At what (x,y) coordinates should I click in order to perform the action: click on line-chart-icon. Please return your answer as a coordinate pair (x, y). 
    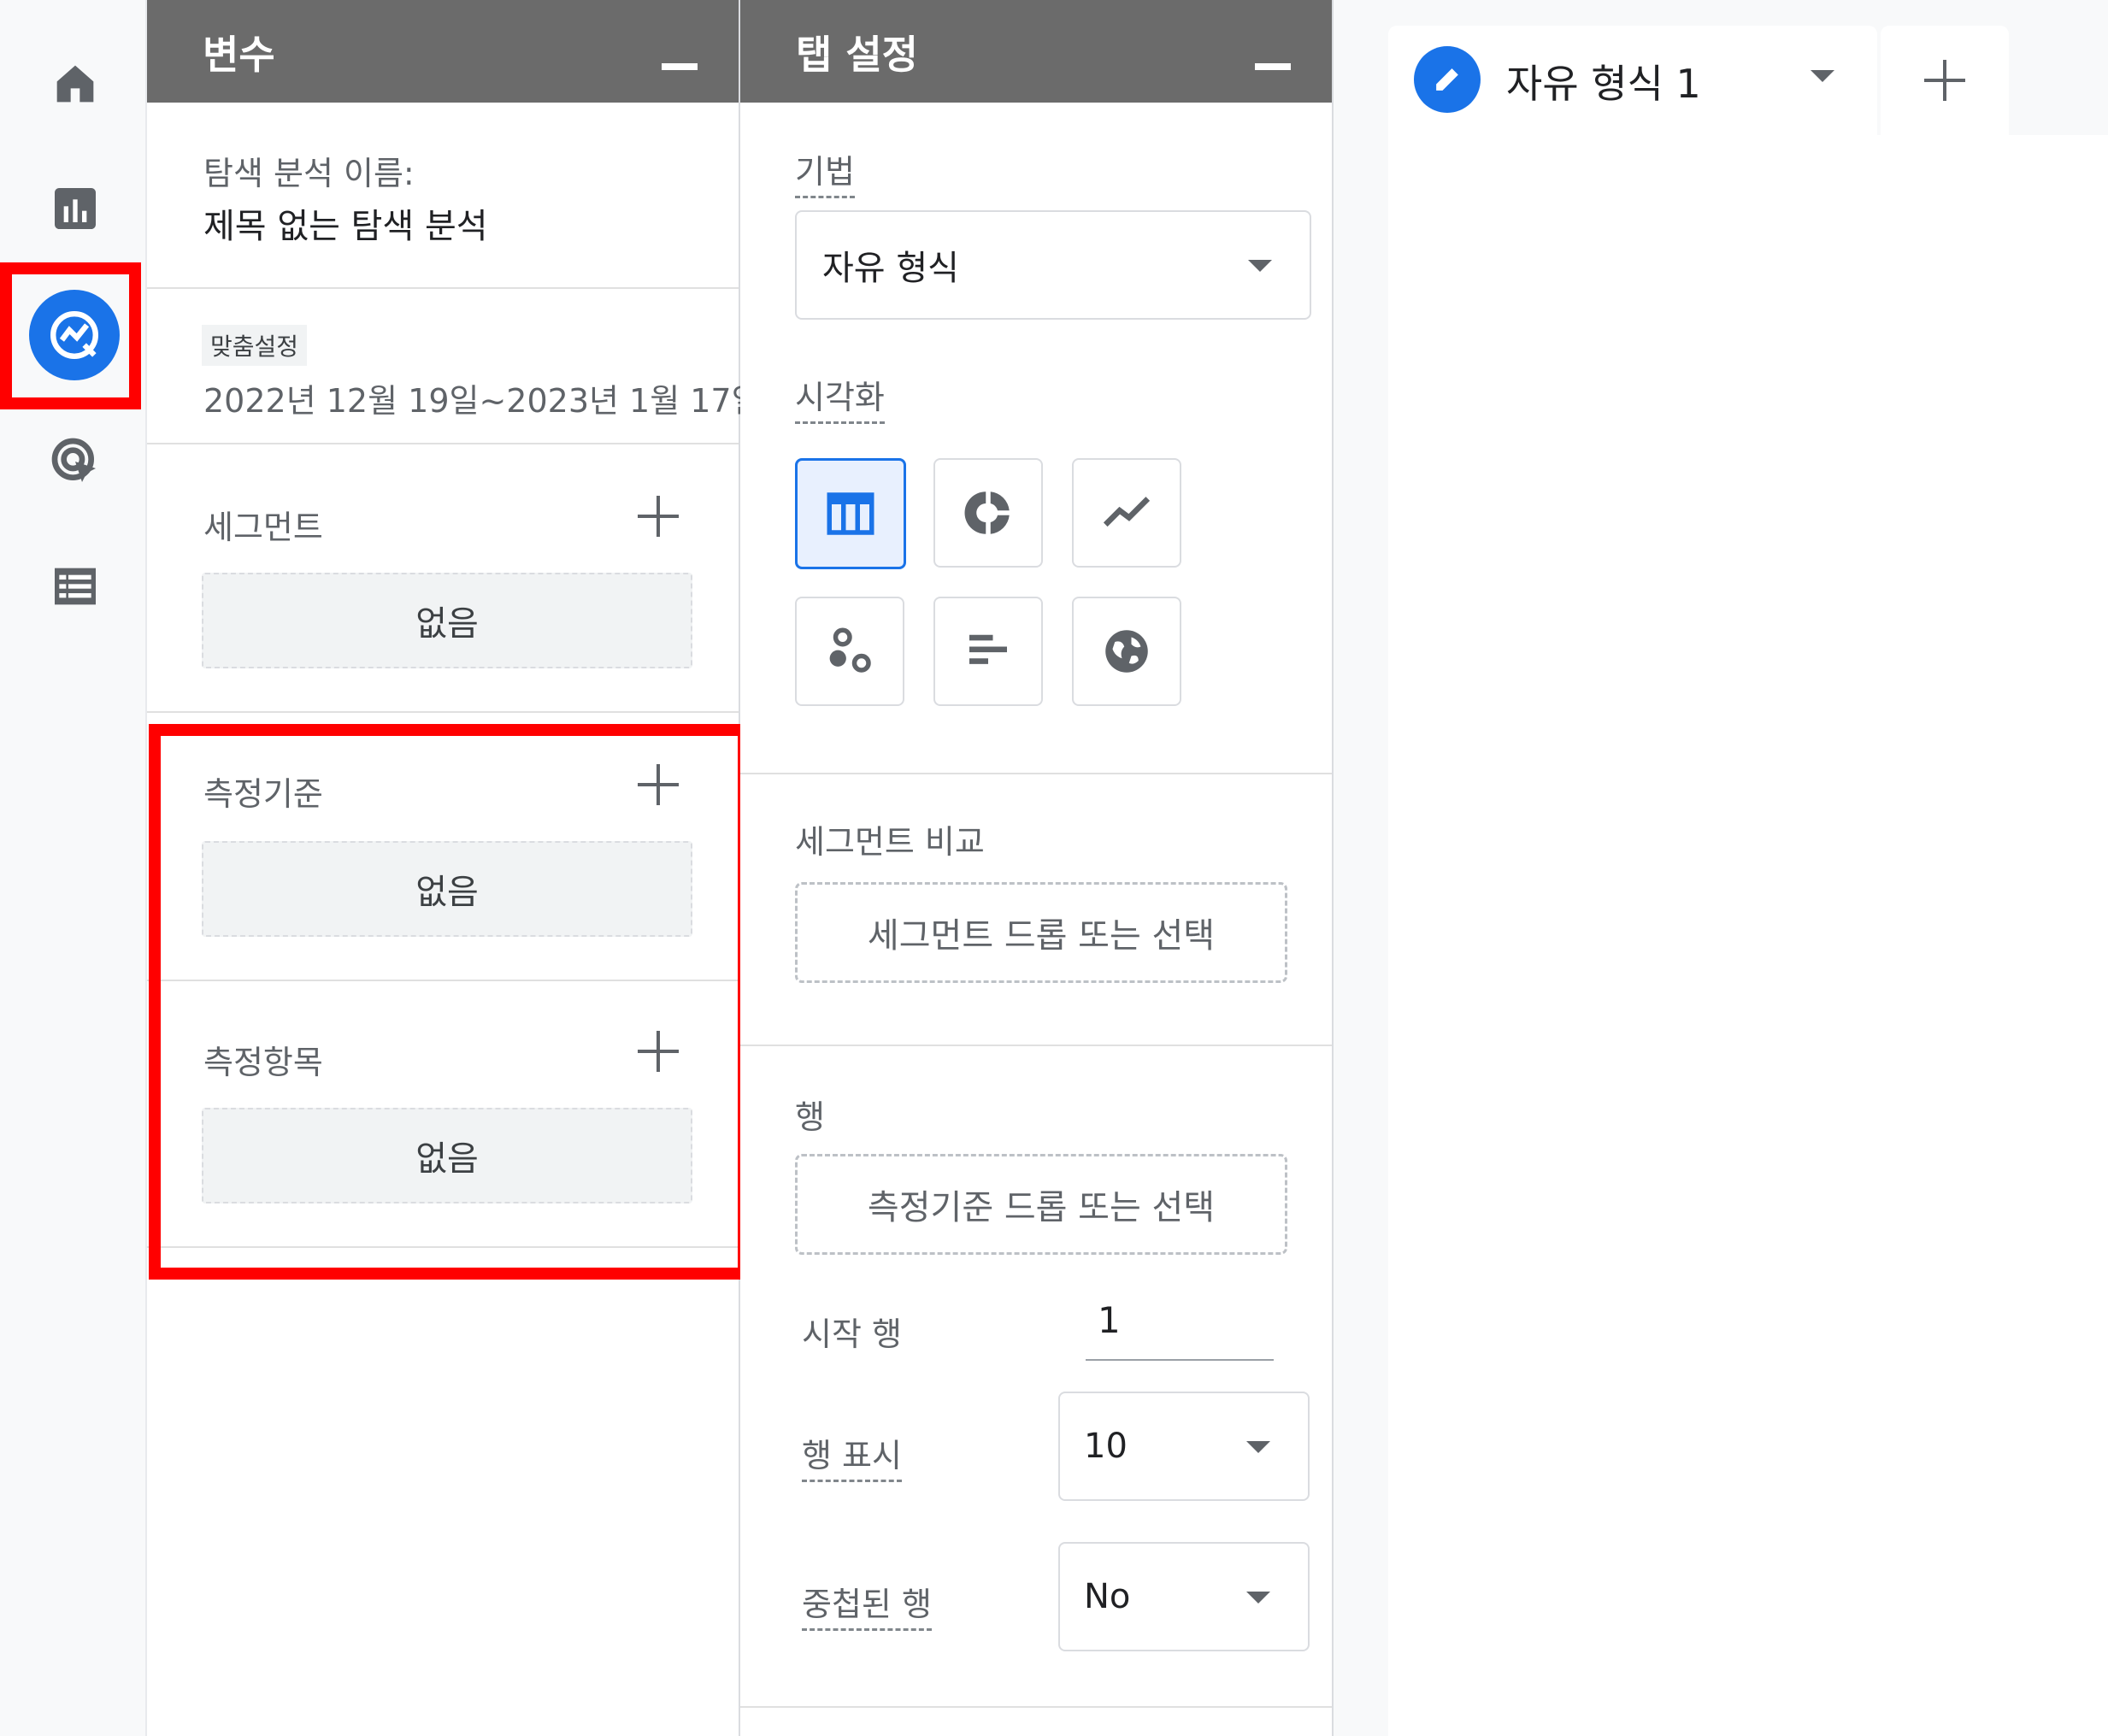
    Looking at the image, I should click on (1127, 513).